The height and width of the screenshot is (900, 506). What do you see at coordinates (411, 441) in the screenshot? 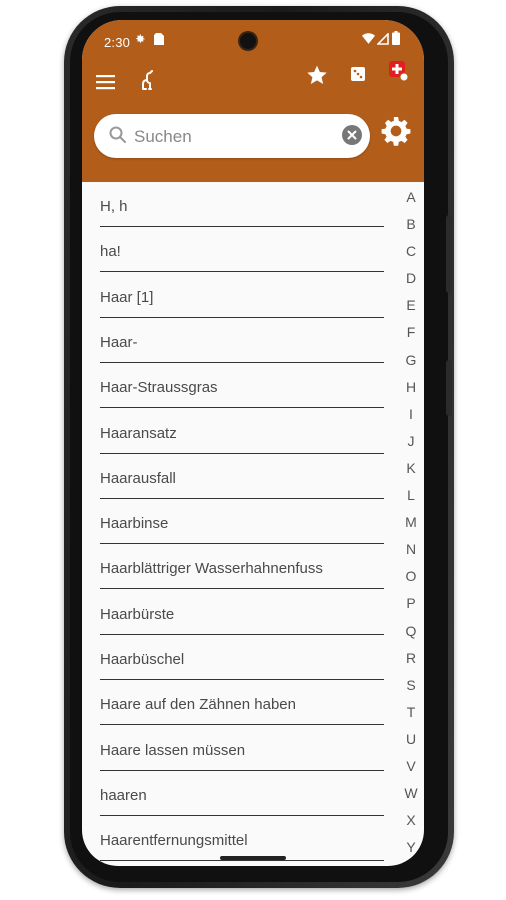
I see `index-letter: J` at bounding box center [411, 441].